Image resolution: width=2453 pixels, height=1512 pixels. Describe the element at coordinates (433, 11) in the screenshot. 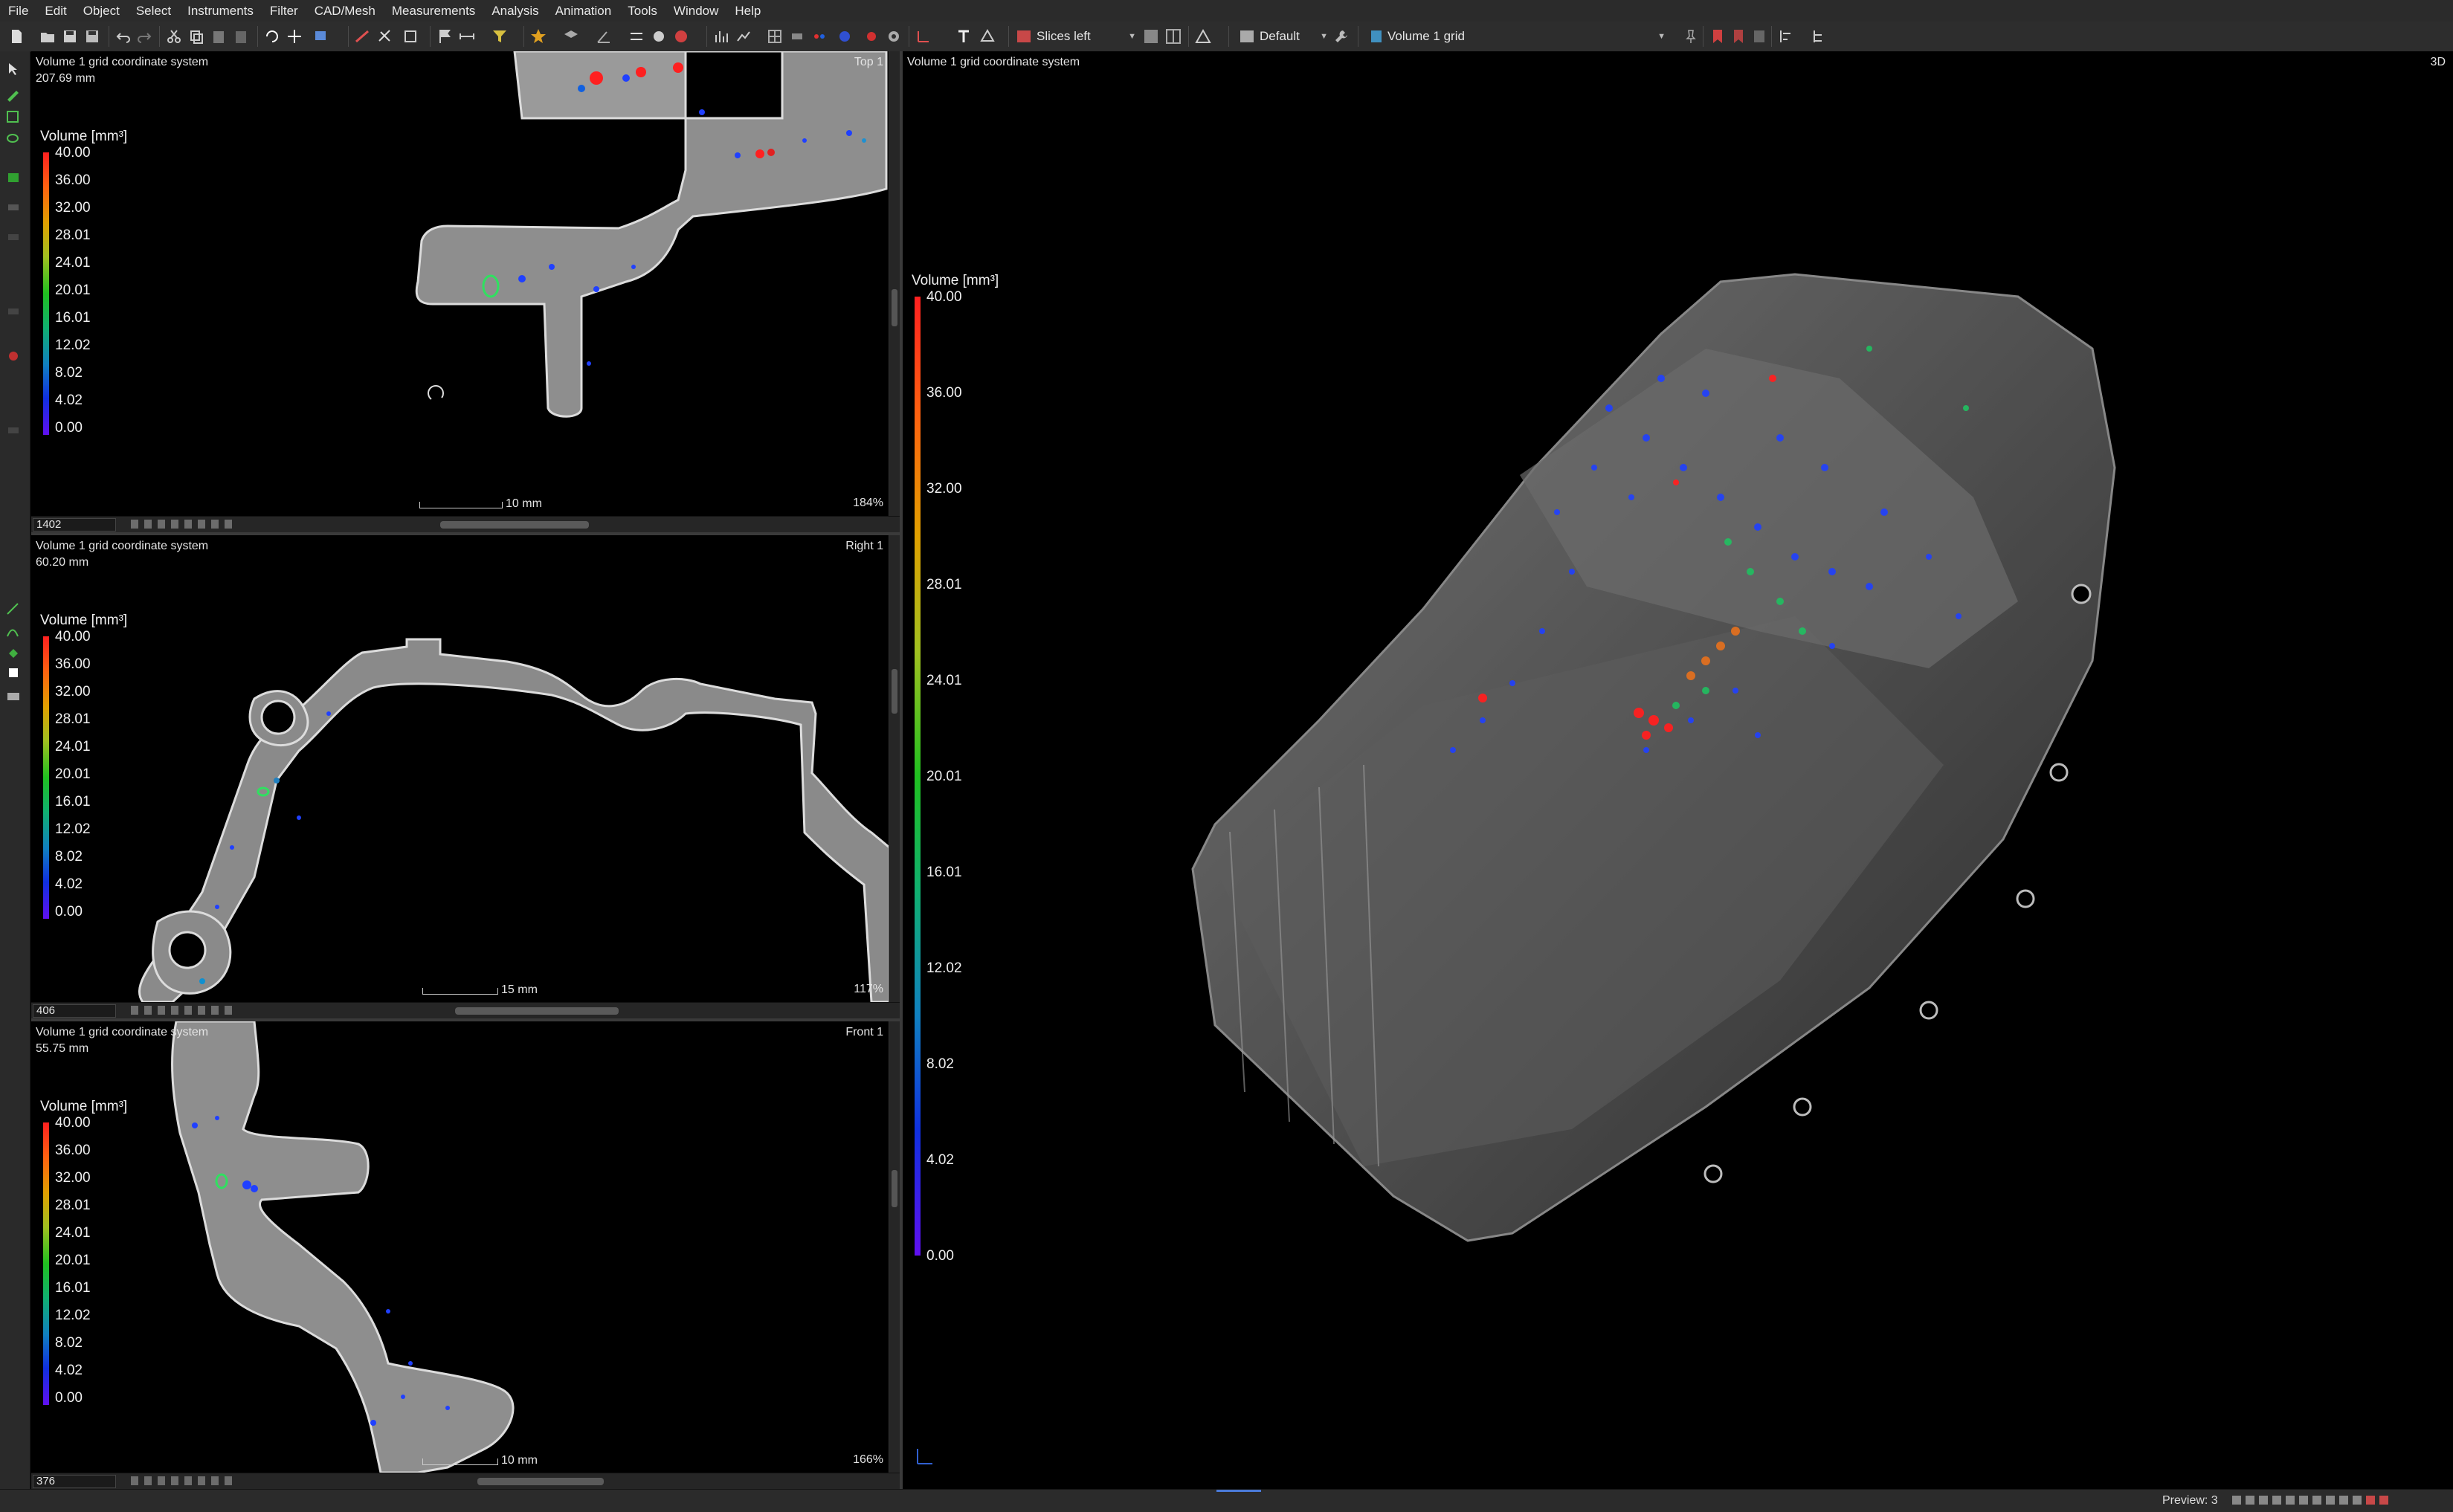

I see `menu-measurements: Measurements` at that location.